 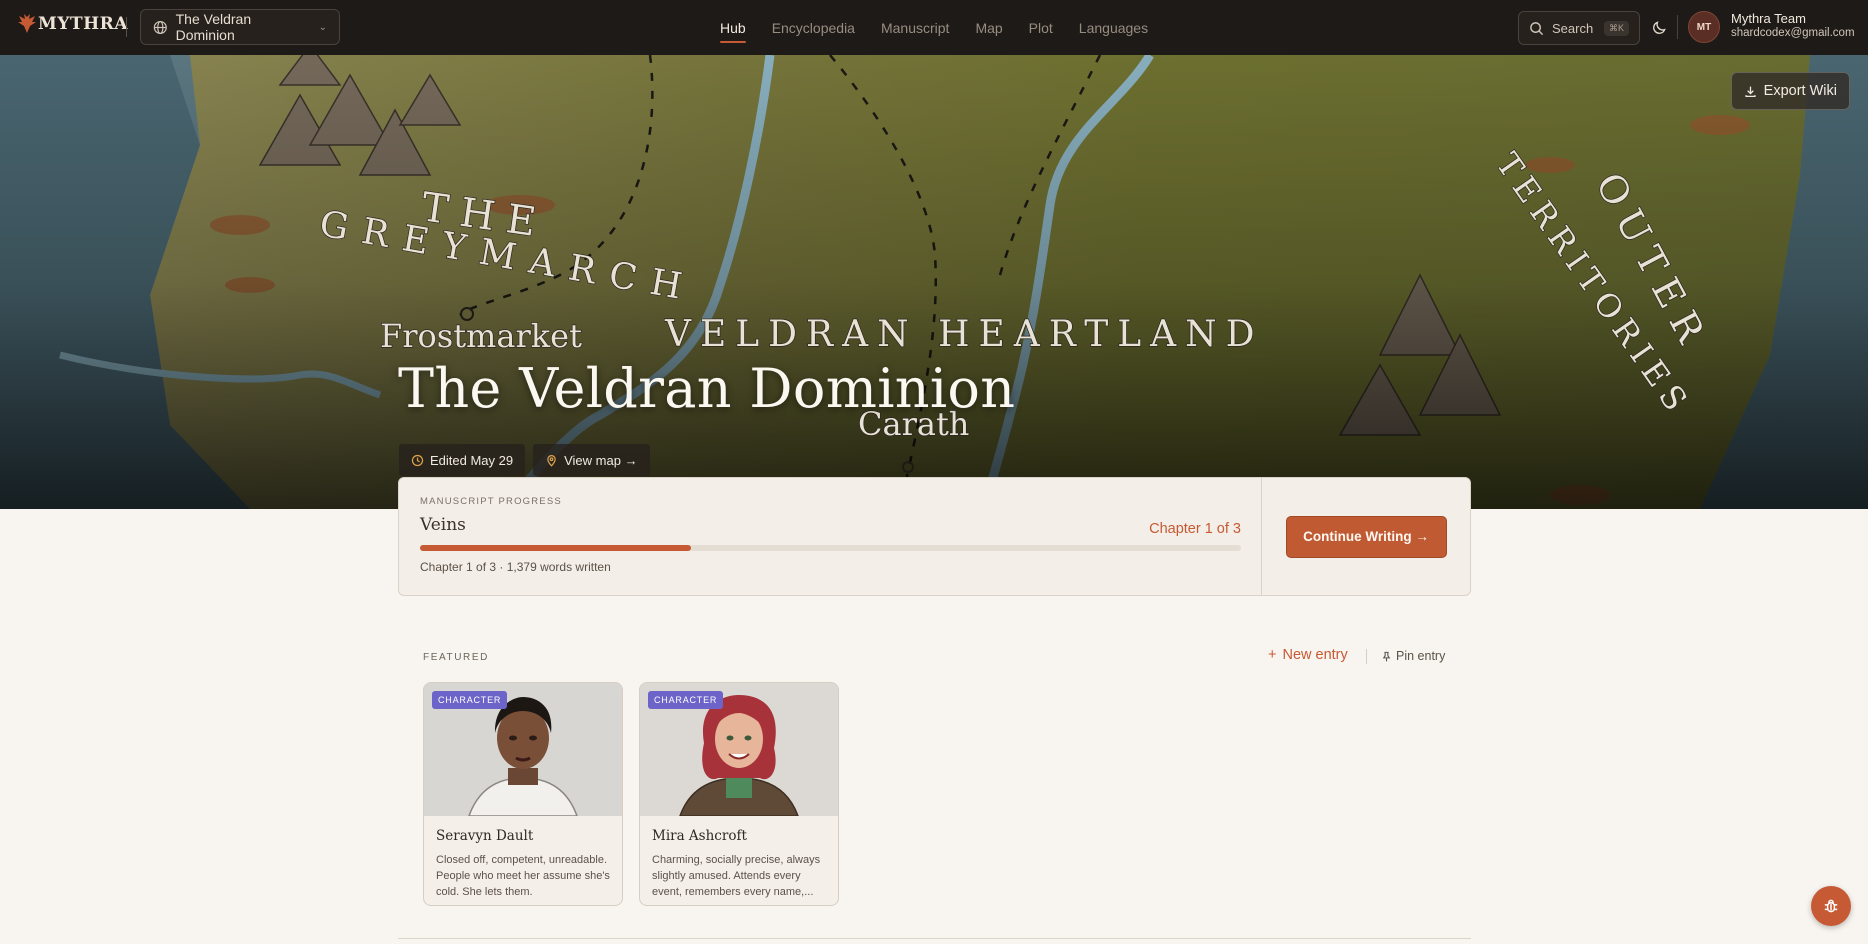 I want to click on hero-chips: Edited May 29 View map →, so click(x=524, y=460).